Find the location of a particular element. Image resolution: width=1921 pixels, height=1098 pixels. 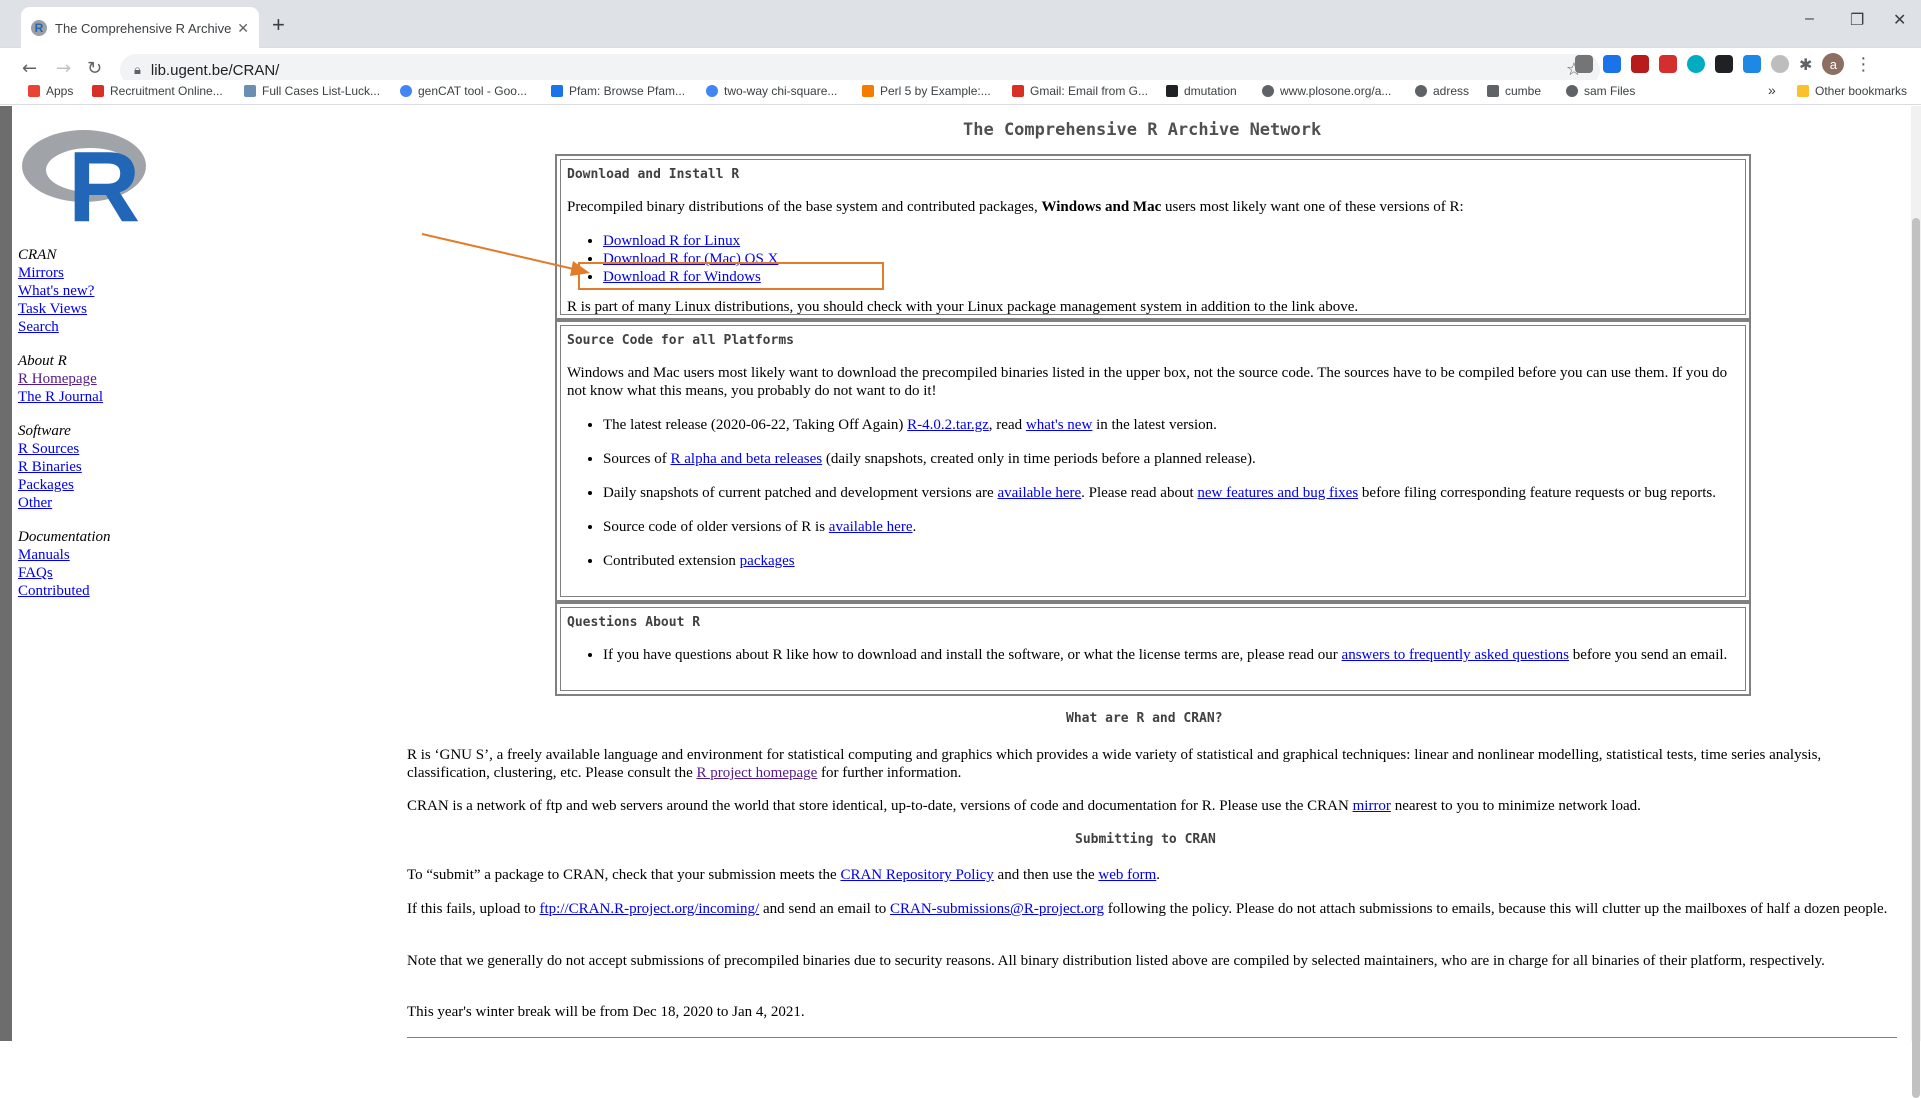

sidebar-link-manuals: Manuals is located at coordinates (64, 555).